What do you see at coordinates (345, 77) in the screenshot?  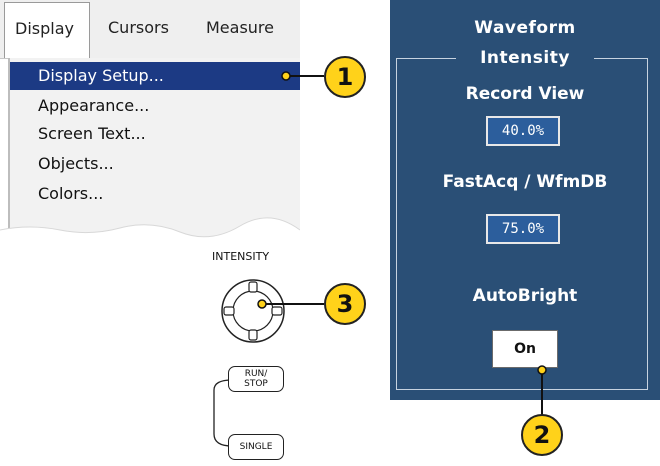 I see `callout-1: 1` at bounding box center [345, 77].